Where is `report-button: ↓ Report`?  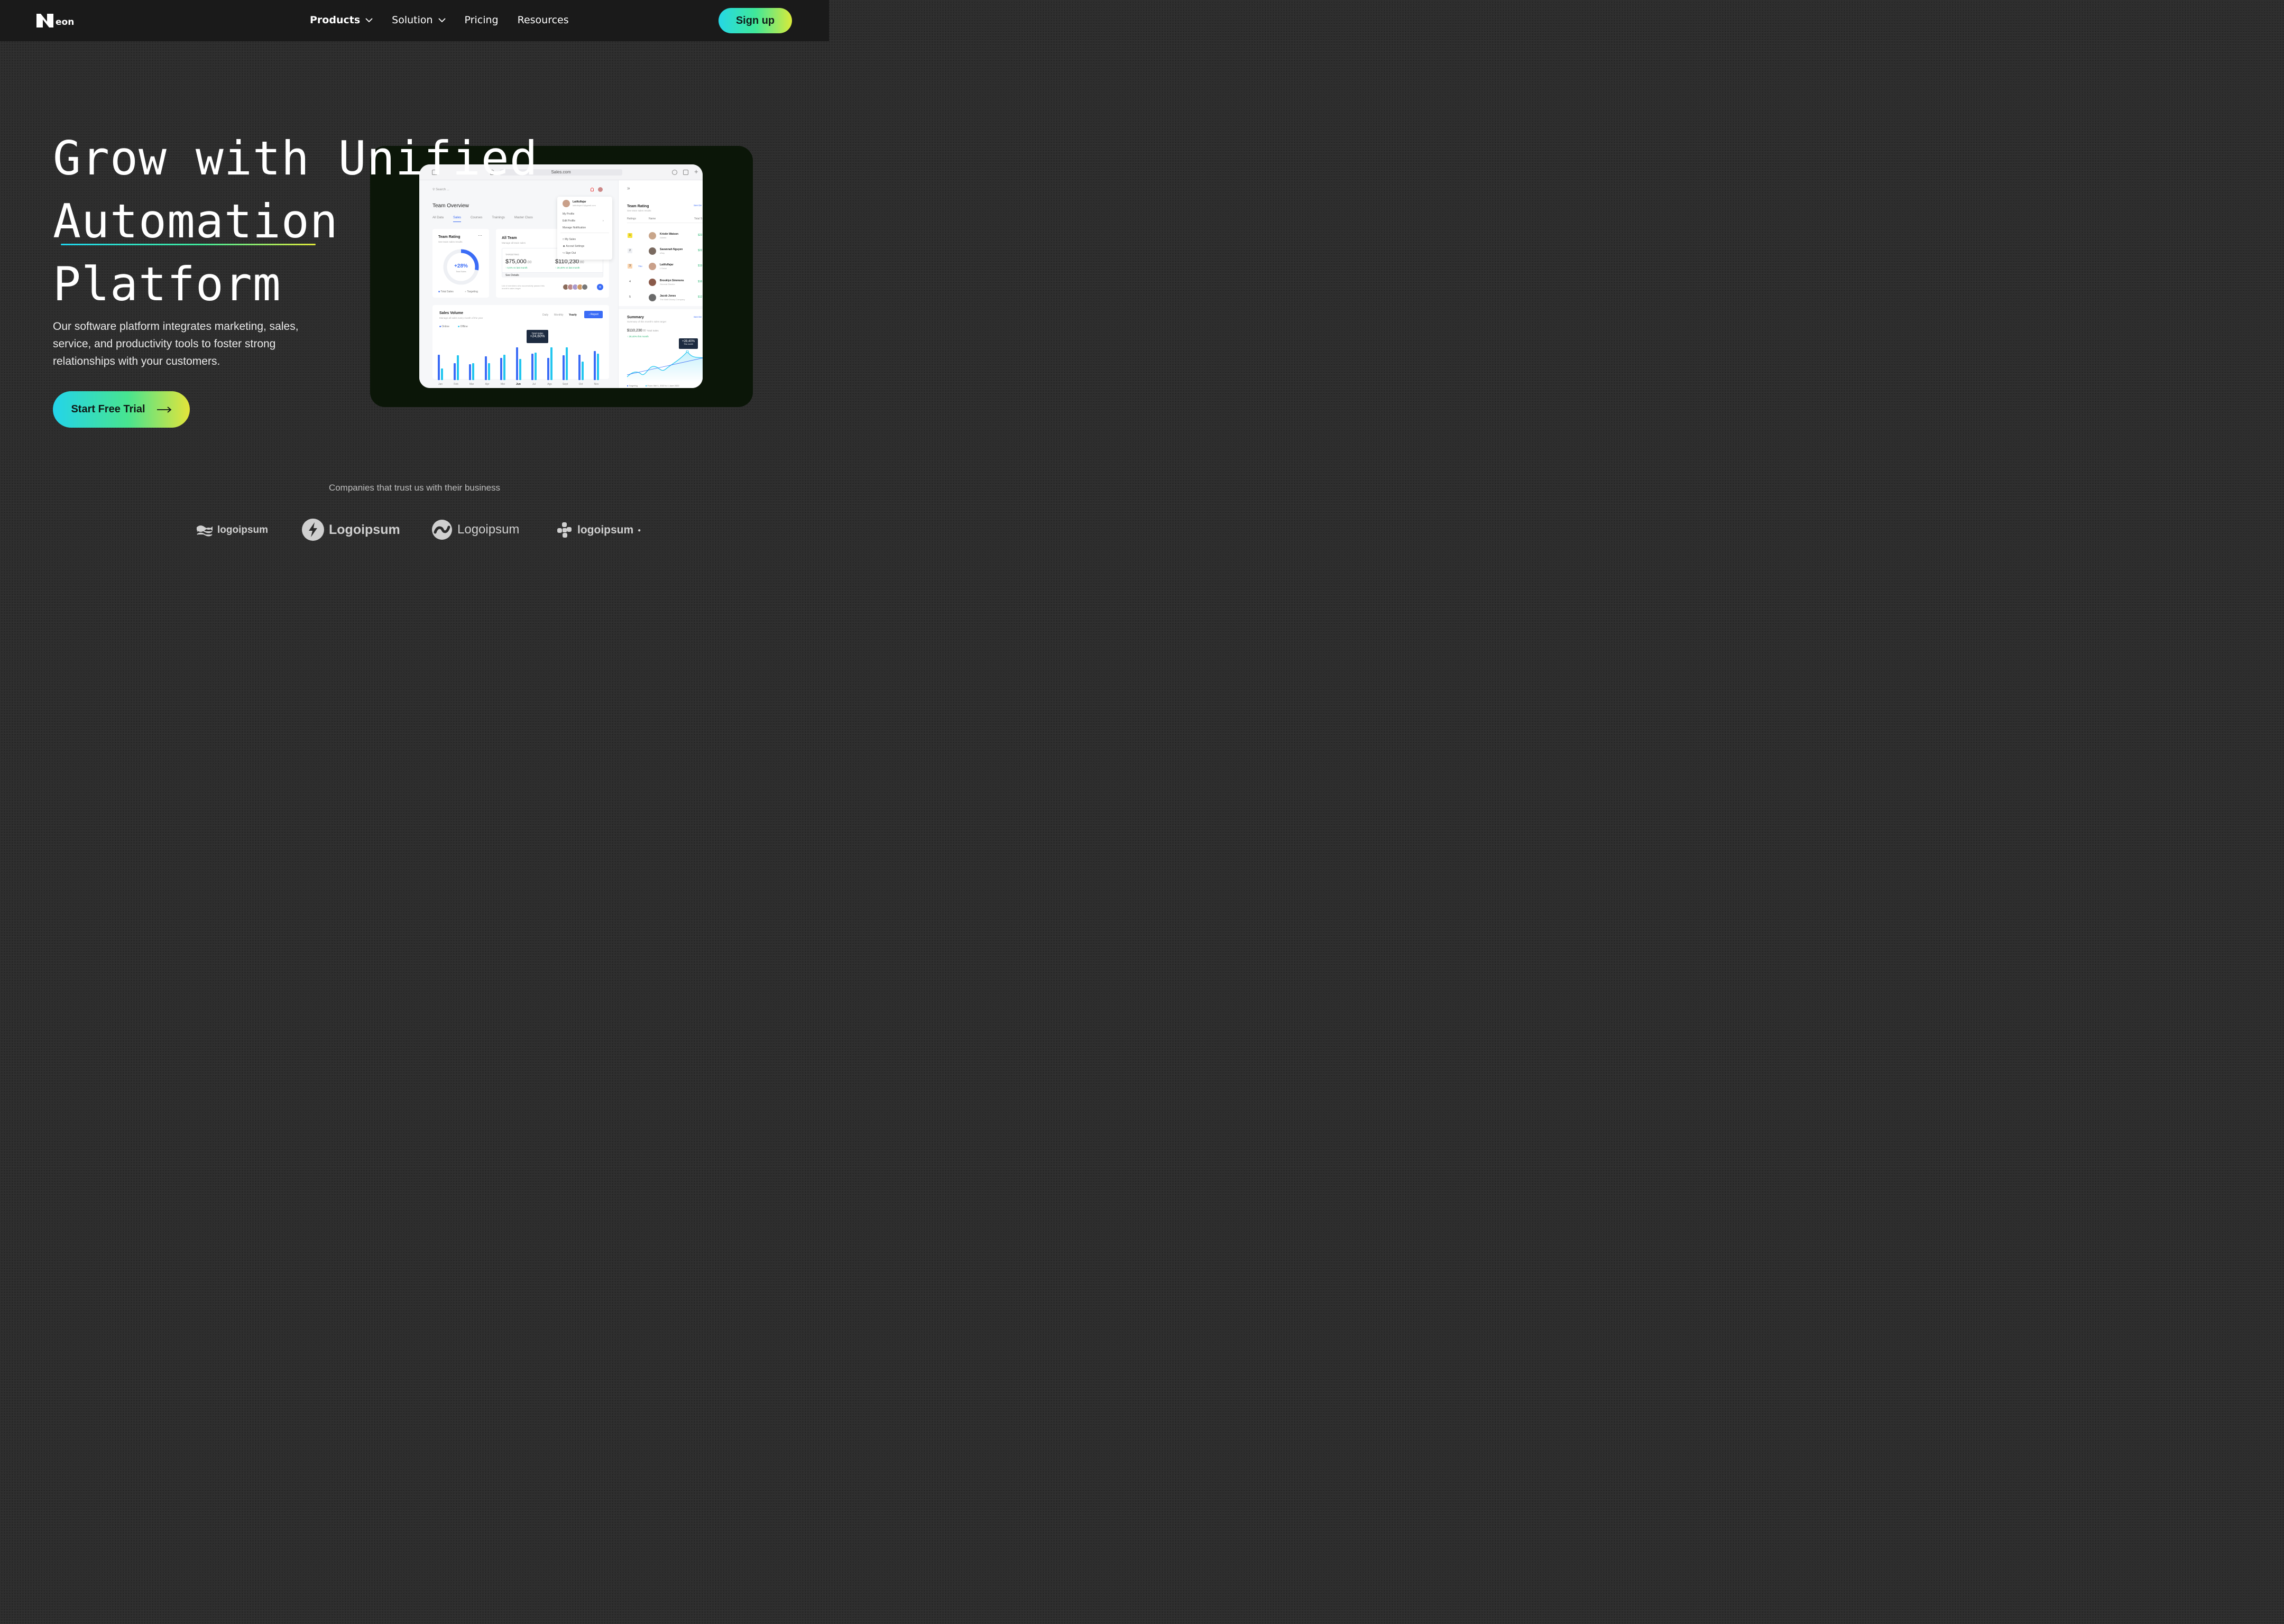
report-button: ↓ Report is located at coordinates (593, 314).